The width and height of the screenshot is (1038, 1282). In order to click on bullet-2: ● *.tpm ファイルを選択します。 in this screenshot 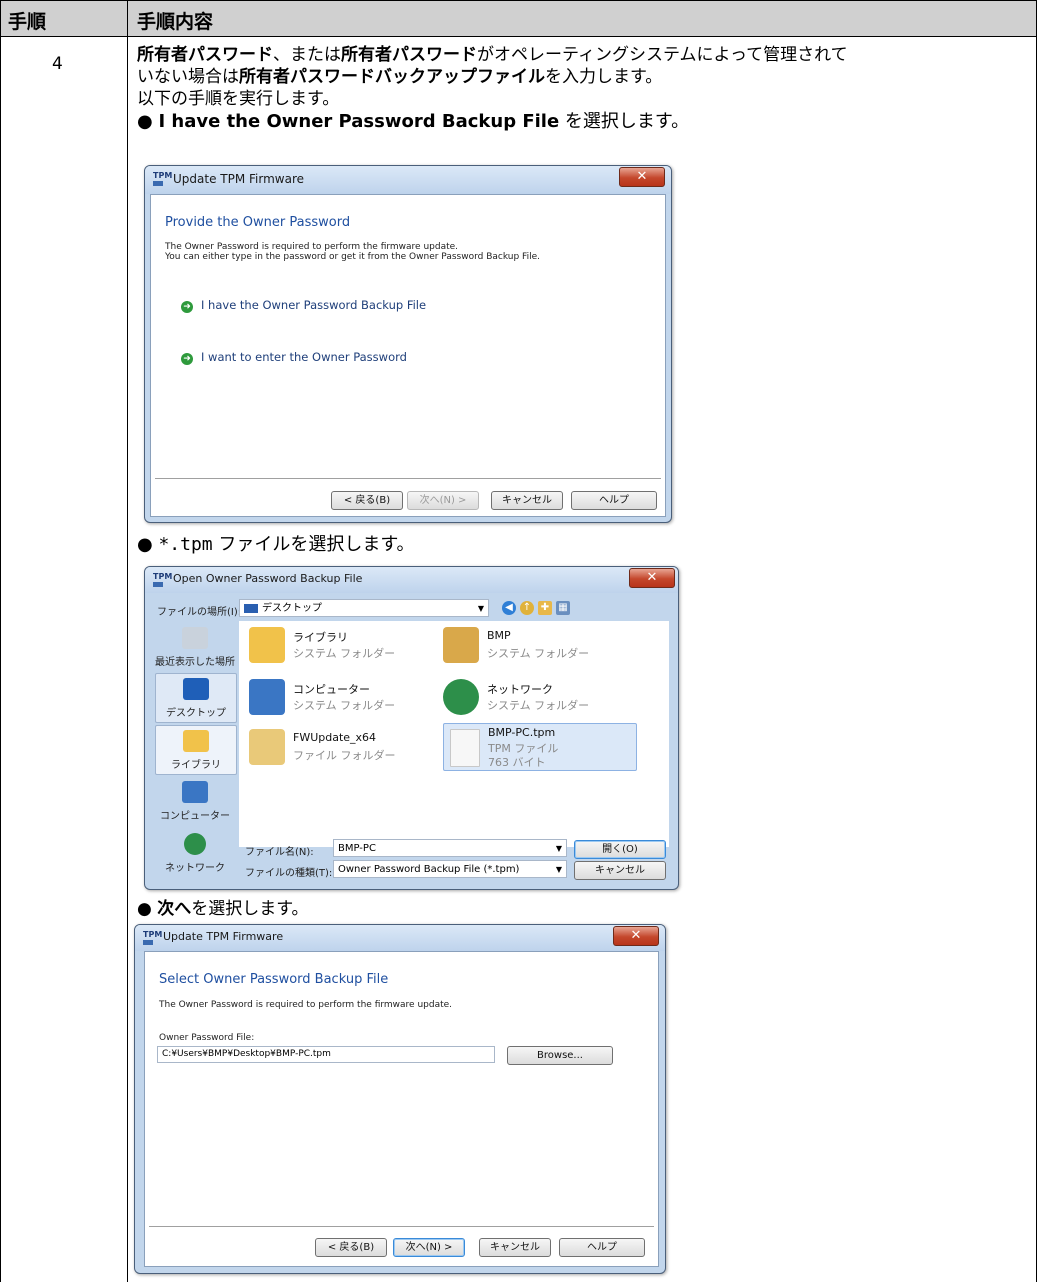, I will do `click(276, 545)`.